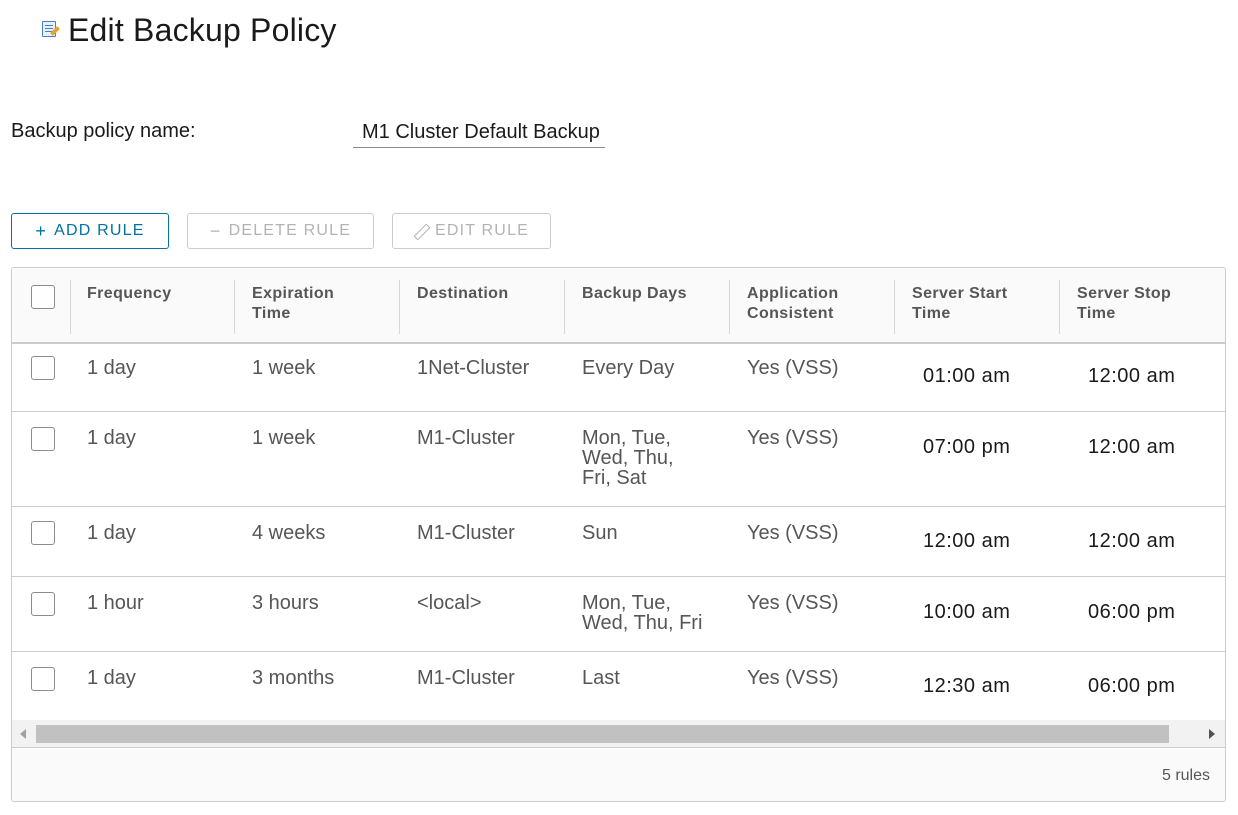 The image size is (1238, 815). I want to click on horizontal-scrollbar, so click(618, 734).